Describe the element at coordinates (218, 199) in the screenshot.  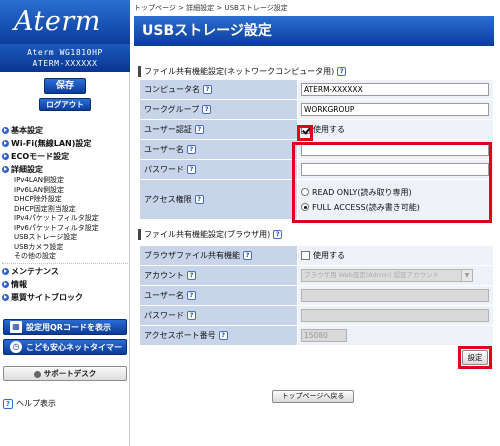
I see `access-rights-label: アクセス権限?` at that location.